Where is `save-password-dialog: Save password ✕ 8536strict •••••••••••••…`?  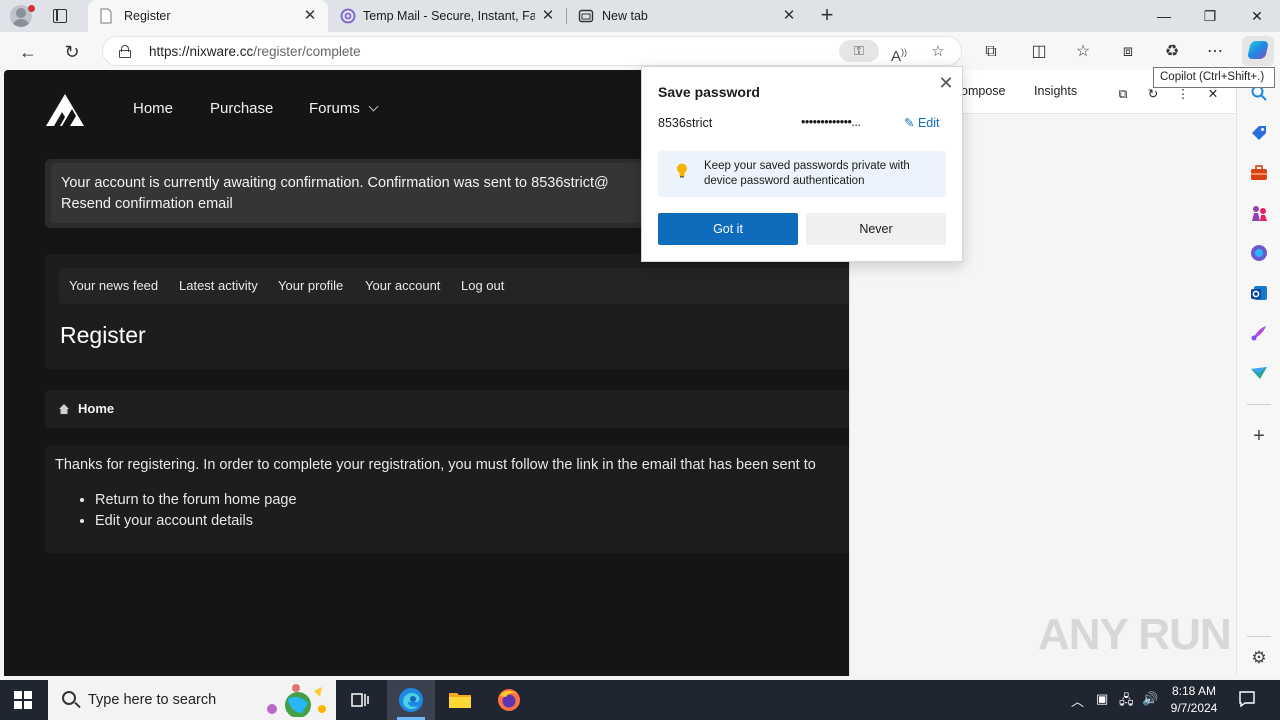
save-password-dialog: Save password ✕ 8536strict •••••••••••••… is located at coordinates (802, 164).